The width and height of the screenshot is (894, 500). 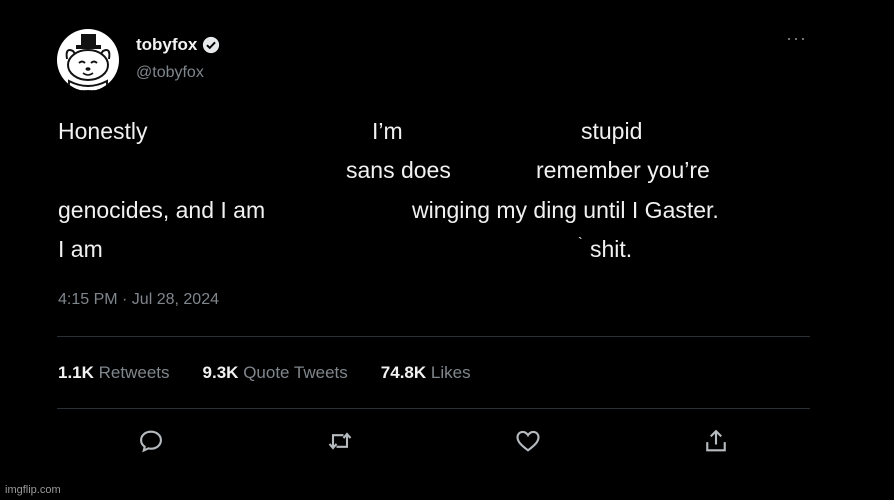 I want to click on retweet-icon, so click(x=340, y=441).